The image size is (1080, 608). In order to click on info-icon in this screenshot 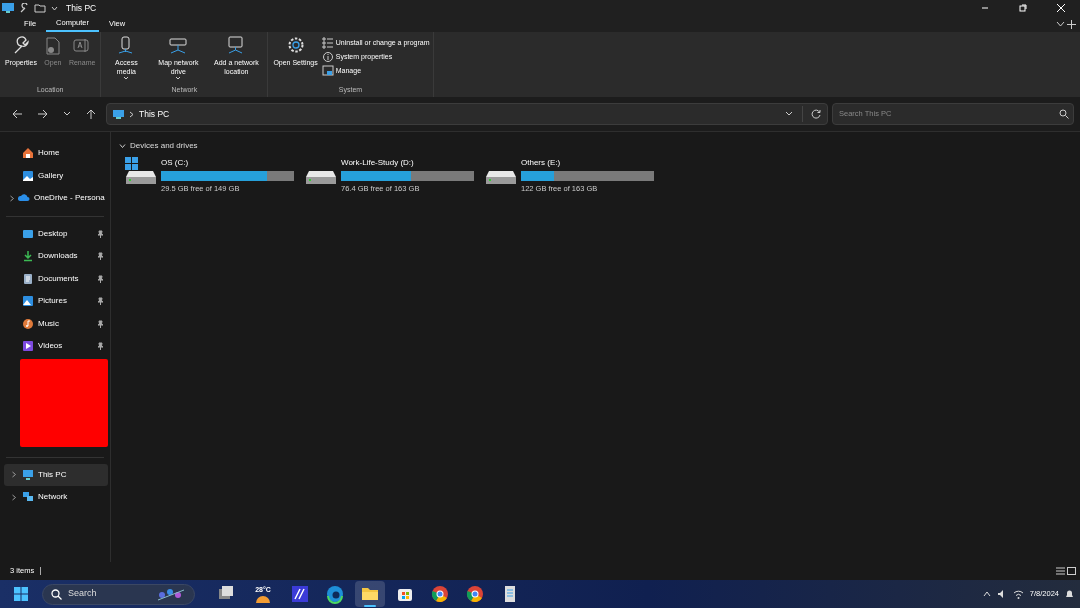, I will do `click(327, 57)`.